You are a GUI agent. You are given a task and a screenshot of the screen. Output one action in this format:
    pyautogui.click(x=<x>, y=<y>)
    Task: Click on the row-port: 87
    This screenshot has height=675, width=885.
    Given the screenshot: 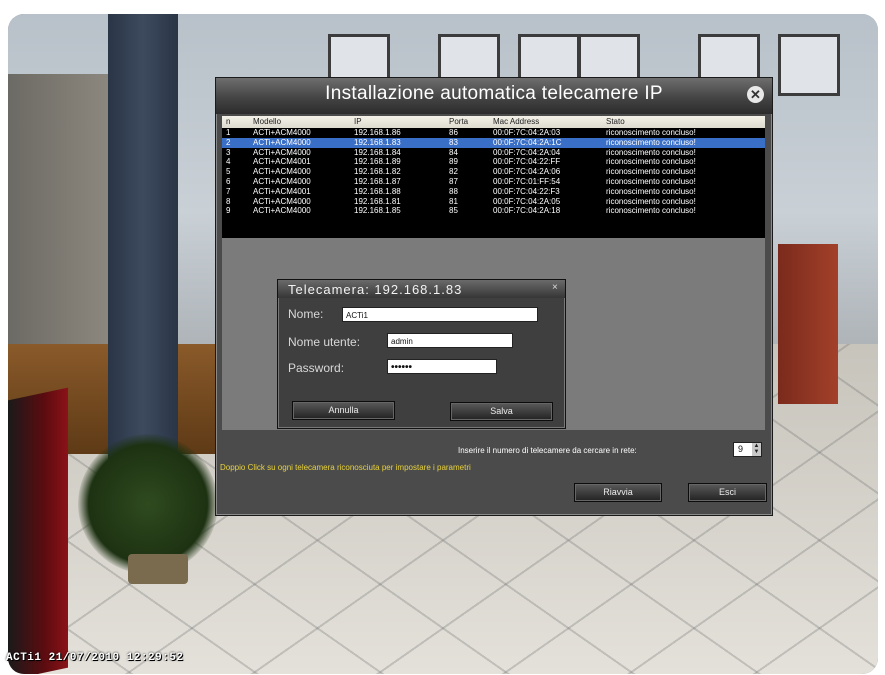 What is the action you would take?
    pyautogui.click(x=453, y=181)
    